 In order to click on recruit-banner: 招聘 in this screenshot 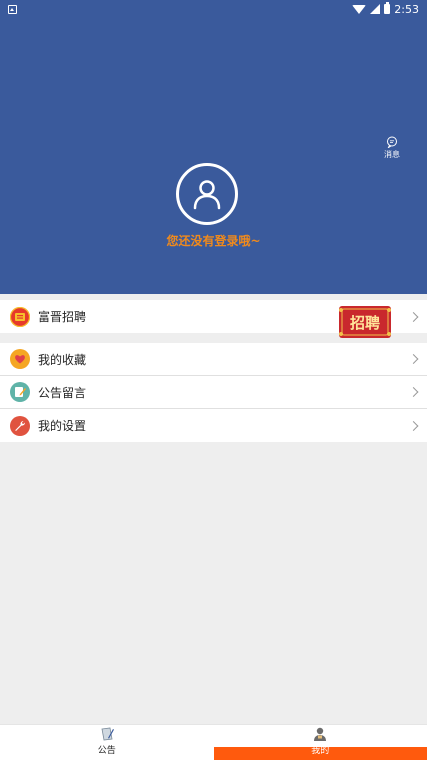, I will do `click(365, 321)`.